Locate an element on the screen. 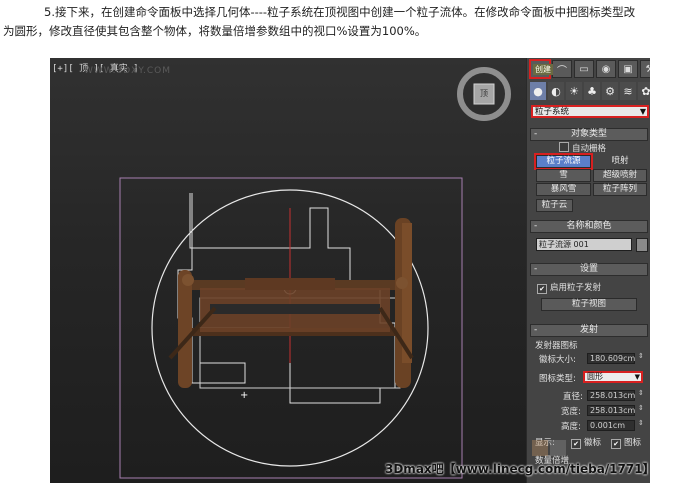 The height and width of the screenshot is (489, 697). create-tab: ✳创建 is located at coordinates (541, 69).